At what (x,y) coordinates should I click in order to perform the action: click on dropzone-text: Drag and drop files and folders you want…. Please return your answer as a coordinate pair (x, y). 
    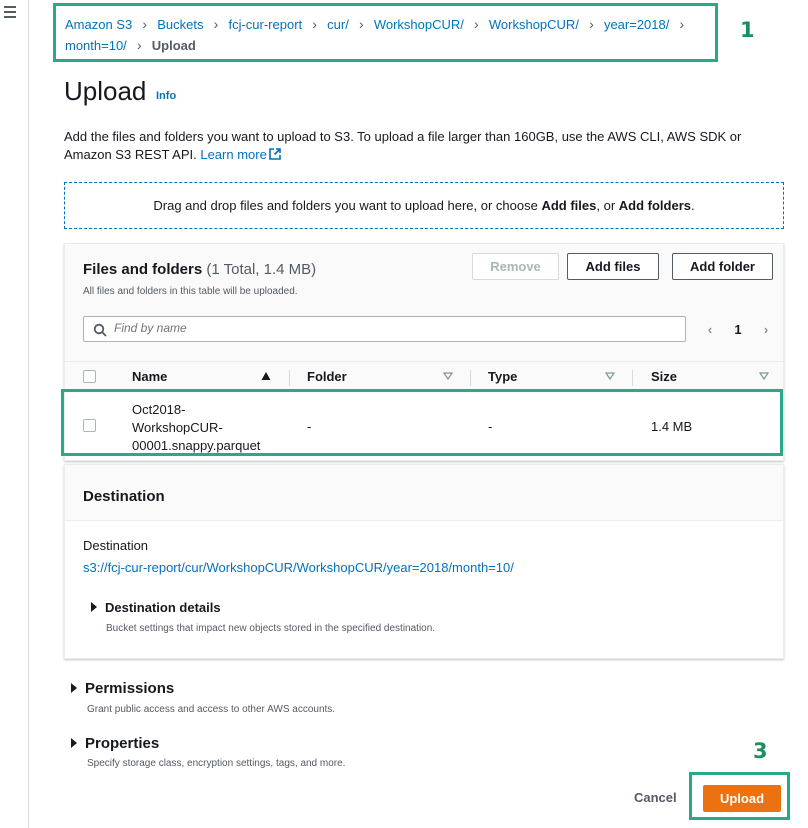
    Looking at the image, I should click on (424, 205).